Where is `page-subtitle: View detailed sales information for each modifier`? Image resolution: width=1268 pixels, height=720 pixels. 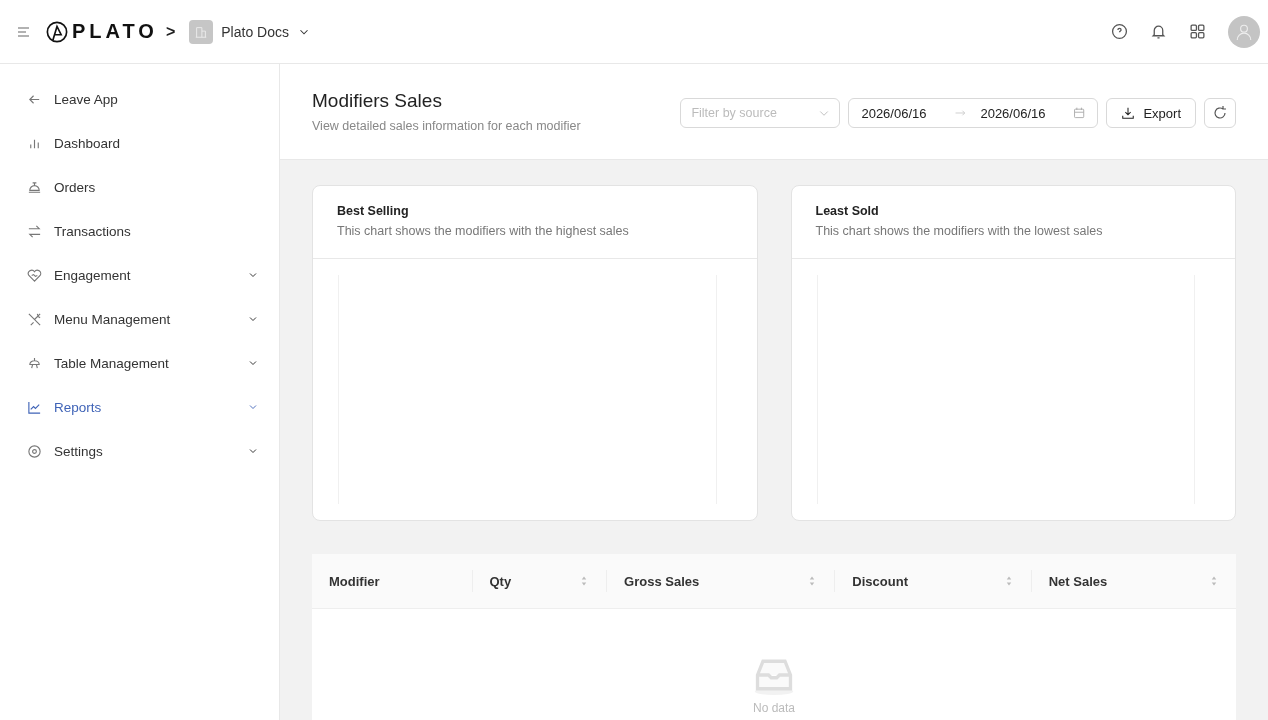
page-subtitle: View detailed sales information for each modifier is located at coordinates (446, 126).